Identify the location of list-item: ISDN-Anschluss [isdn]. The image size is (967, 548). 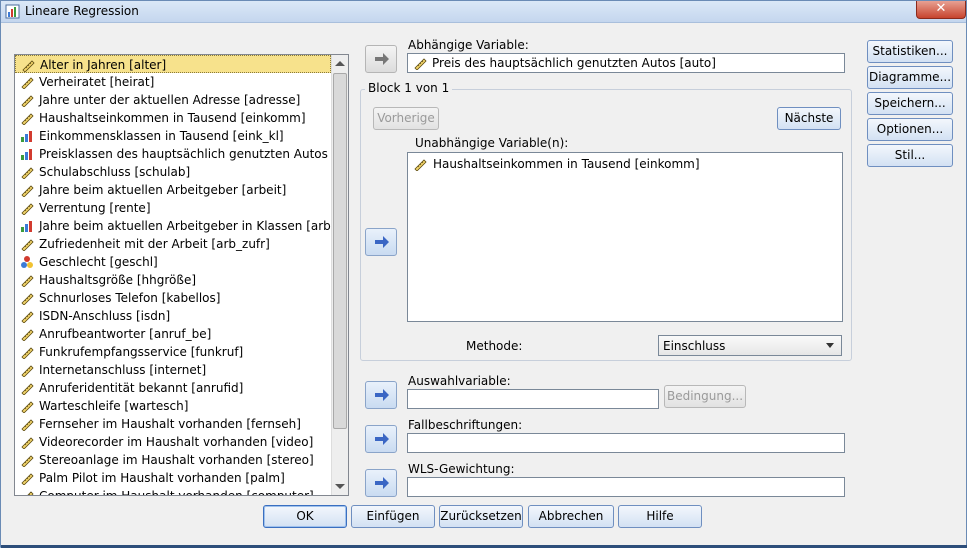
(173, 316).